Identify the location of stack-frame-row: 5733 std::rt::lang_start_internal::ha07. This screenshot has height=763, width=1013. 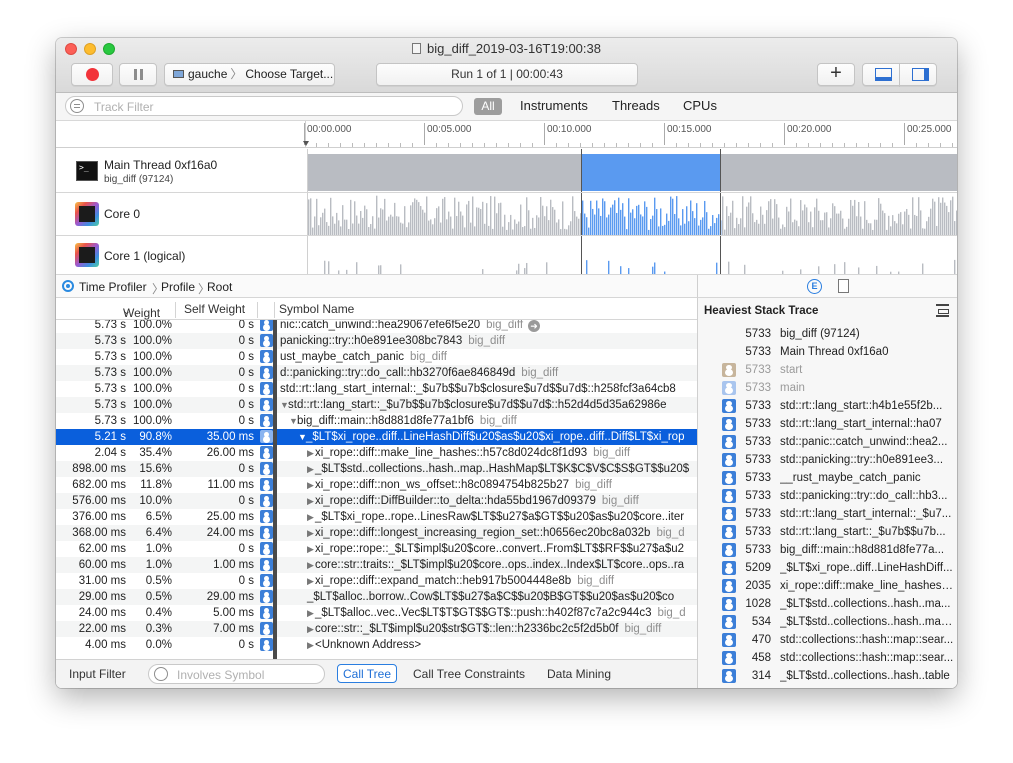
(827, 424).